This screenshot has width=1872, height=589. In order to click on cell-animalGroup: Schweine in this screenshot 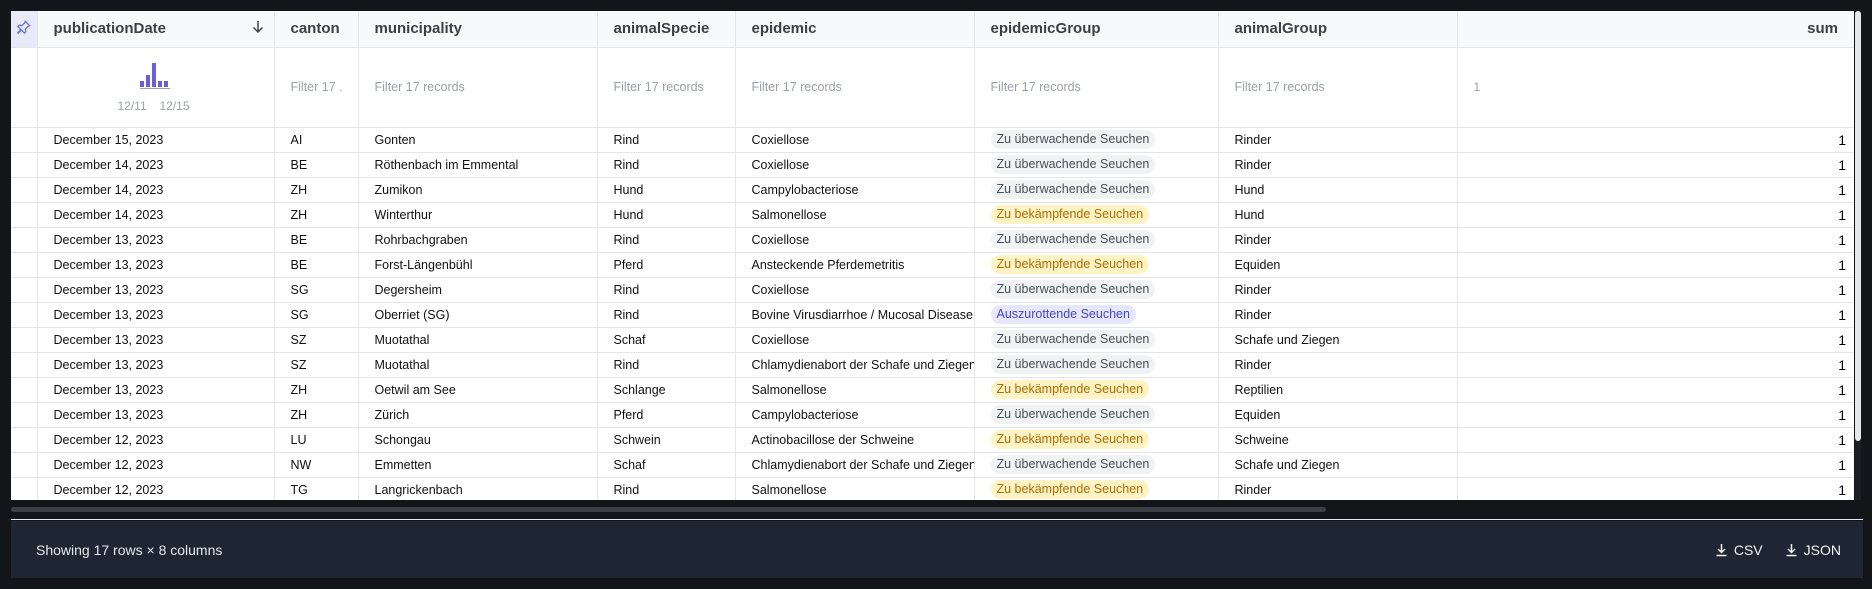, I will do `click(1338, 440)`.